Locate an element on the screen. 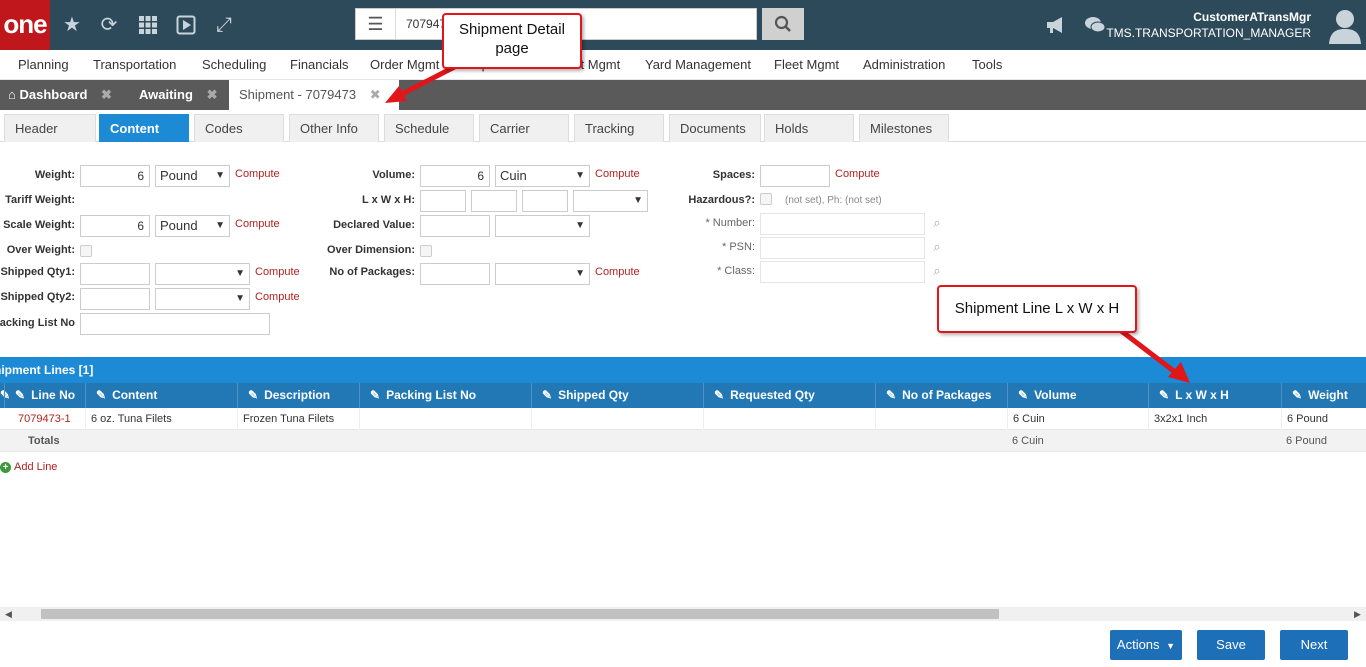 The width and height of the screenshot is (1366, 667). column-lwh: ✎ L x W x H is located at coordinates (1214, 395).